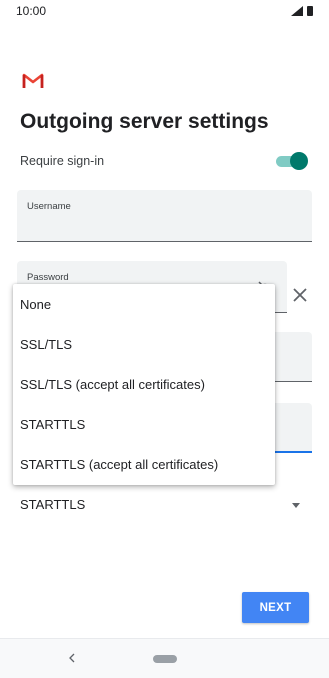 This screenshot has width=329, height=678. Describe the element at coordinates (299, 161) in the screenshot. I see `toggle-thumb` at that location.